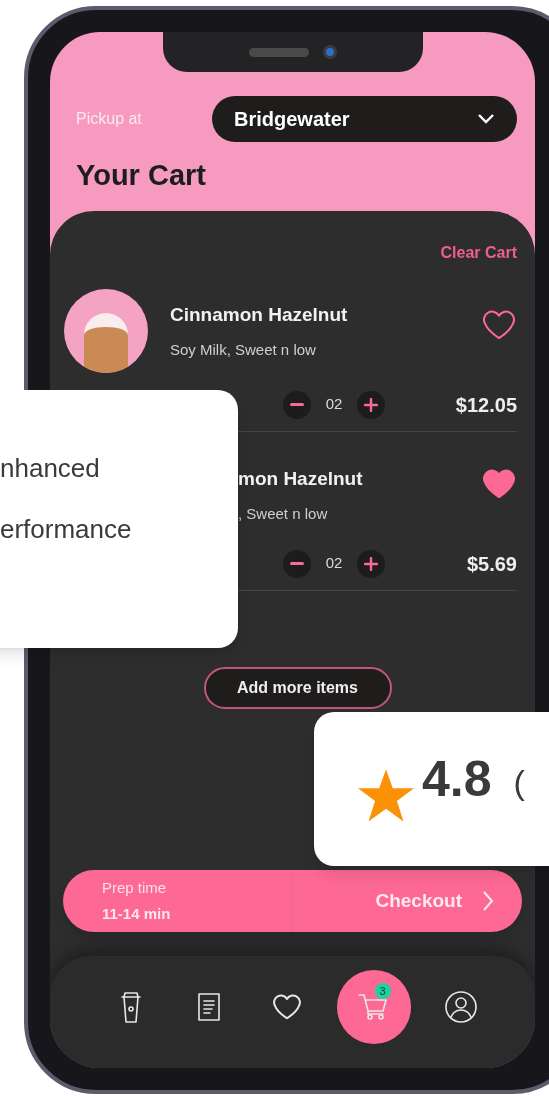 This screenshot has height=1098, width=549. What do you see at coordinates (485, 405) in the screenshot?
I see `item-price: $12.05` at bounding box center [485, 405].